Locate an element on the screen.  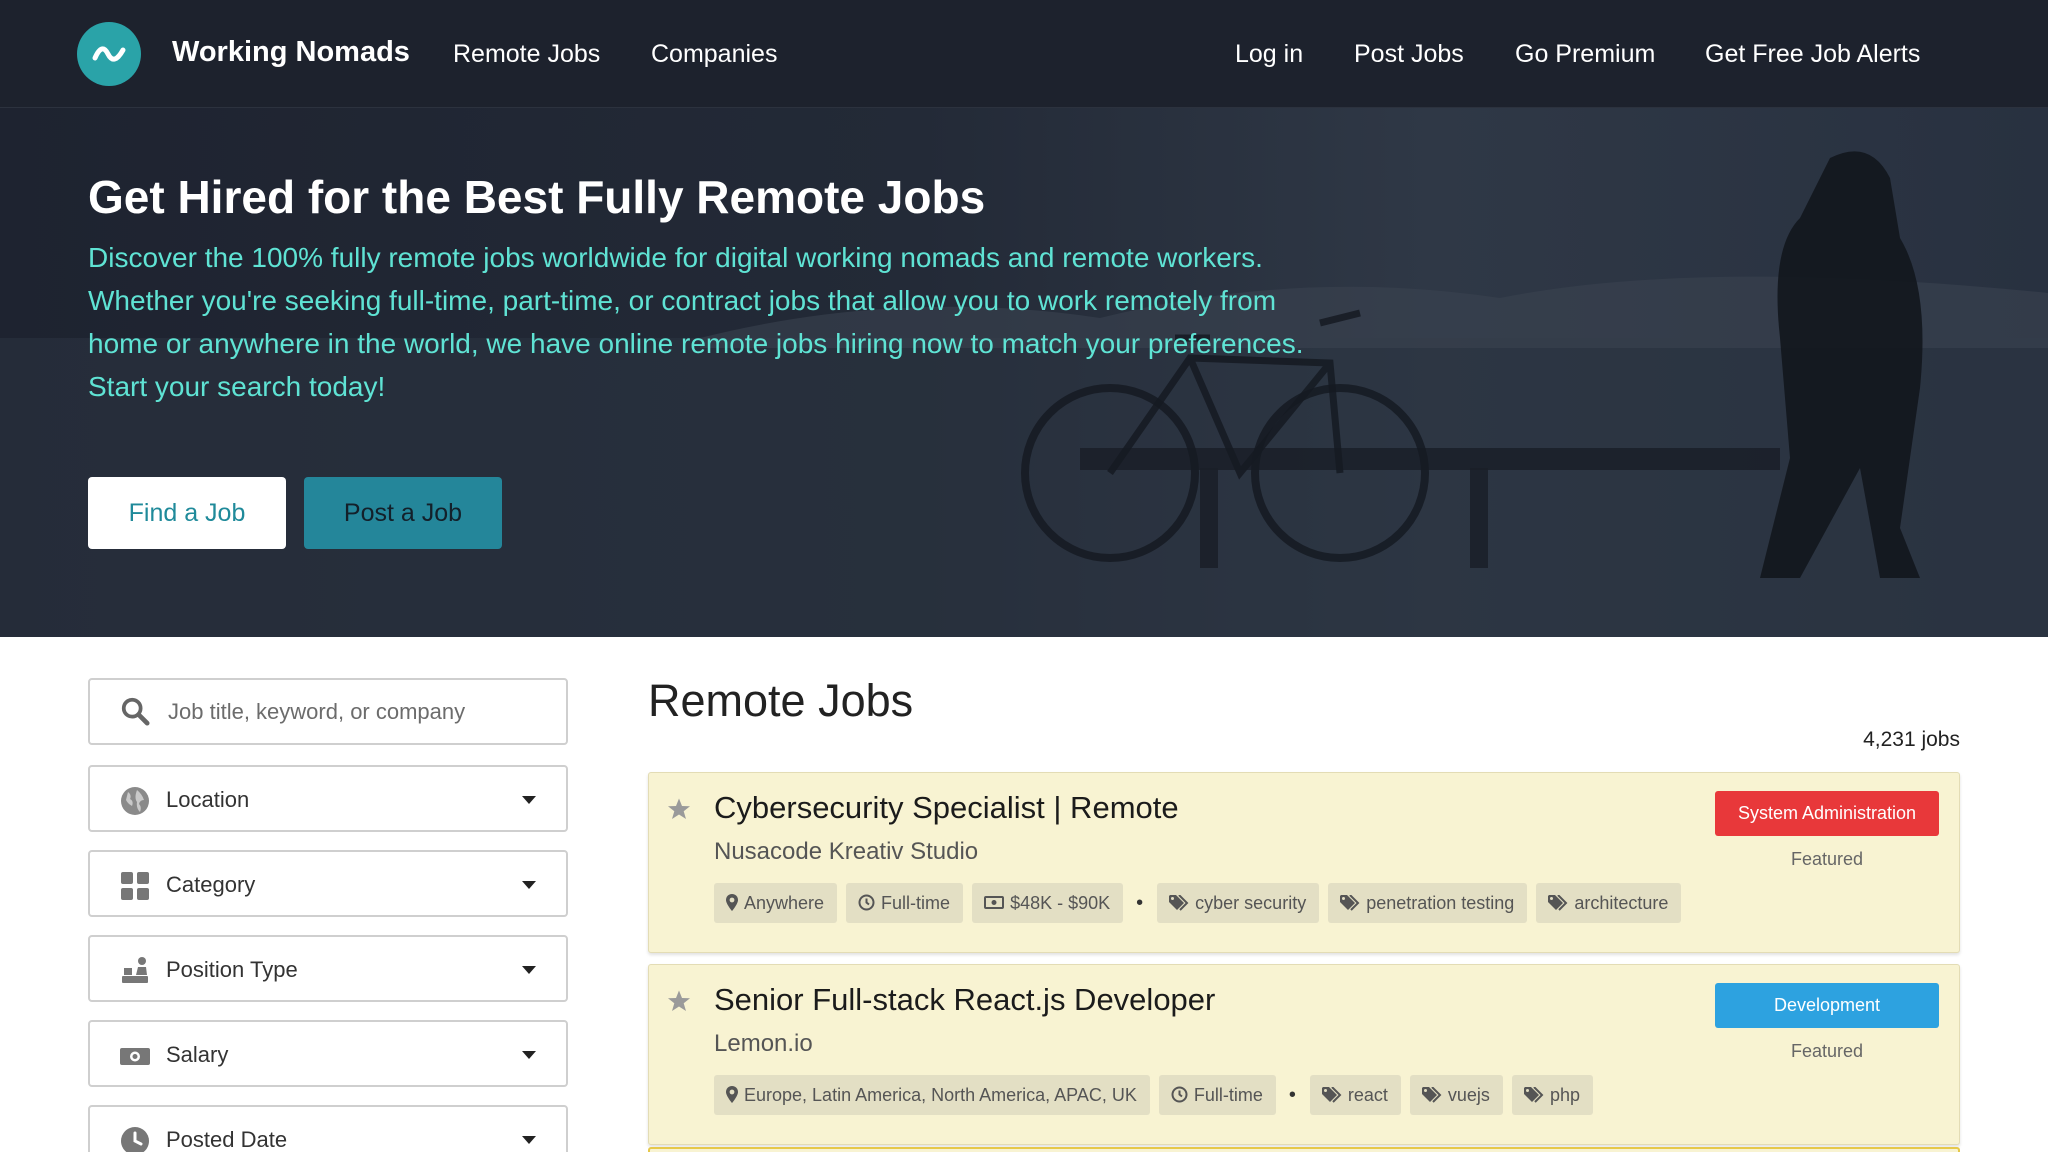
skill-tag: react is located at coordinates (1355, 1095).